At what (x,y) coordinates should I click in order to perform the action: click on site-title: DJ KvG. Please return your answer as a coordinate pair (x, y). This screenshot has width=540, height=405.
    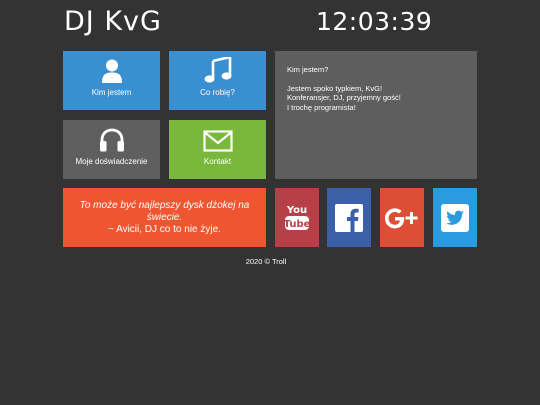
    Looking at the image, I should click on (113, 21).